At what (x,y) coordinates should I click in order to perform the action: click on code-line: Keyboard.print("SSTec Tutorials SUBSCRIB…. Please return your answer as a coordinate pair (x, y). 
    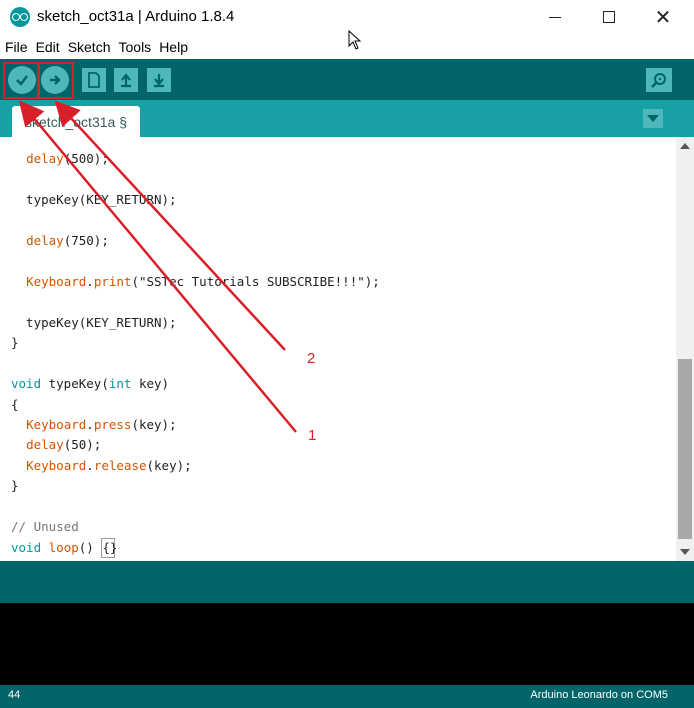
    Looking at the image, I should click on (203, 281).